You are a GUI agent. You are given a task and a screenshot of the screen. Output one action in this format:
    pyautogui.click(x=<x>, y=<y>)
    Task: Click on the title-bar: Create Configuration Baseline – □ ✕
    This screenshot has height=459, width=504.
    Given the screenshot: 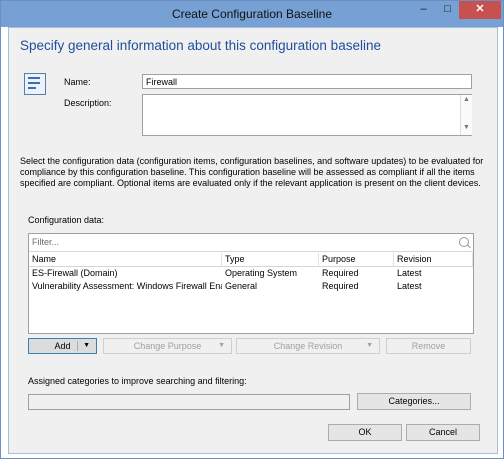 What is the action you would take?
    pyautogui.click(x=252, y=14)
    